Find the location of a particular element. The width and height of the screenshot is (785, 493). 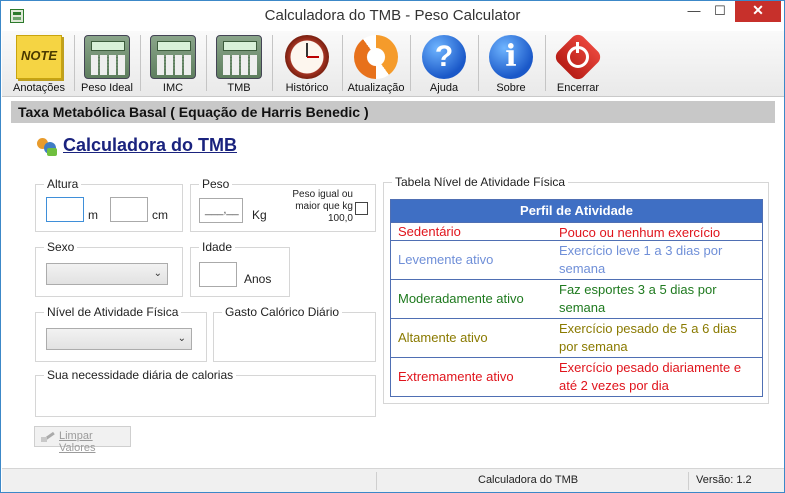

toolbar-sobre-button: i Sobre is located at coordinates (511, 64).